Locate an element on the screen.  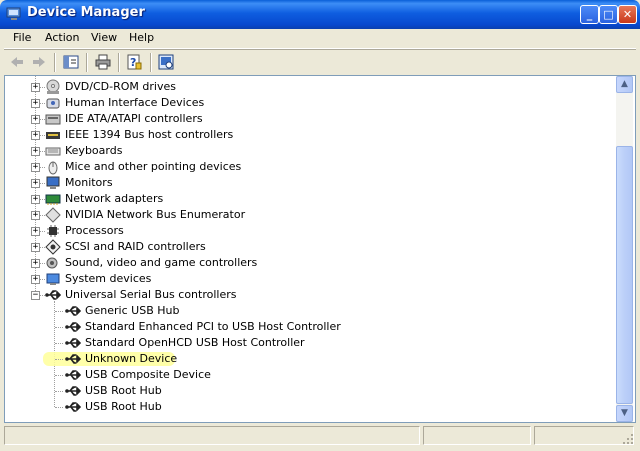
minimize-button: _ is located at coordinates (589, 14).